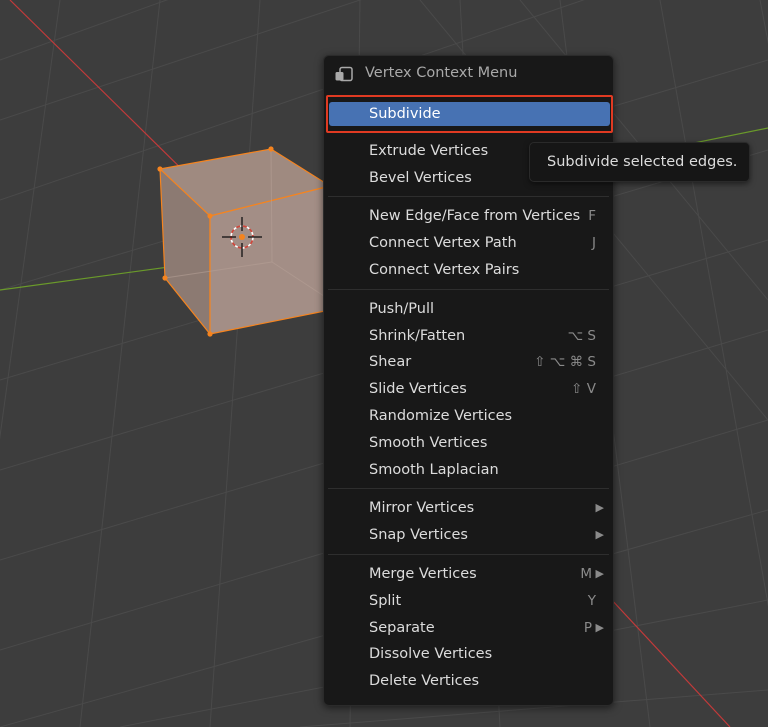 Image resolution: width=768 pixels, height=727 pixels. I want to click on menu-item-merge-vertices: Merge Vertices M ▶, so click(468, 574).